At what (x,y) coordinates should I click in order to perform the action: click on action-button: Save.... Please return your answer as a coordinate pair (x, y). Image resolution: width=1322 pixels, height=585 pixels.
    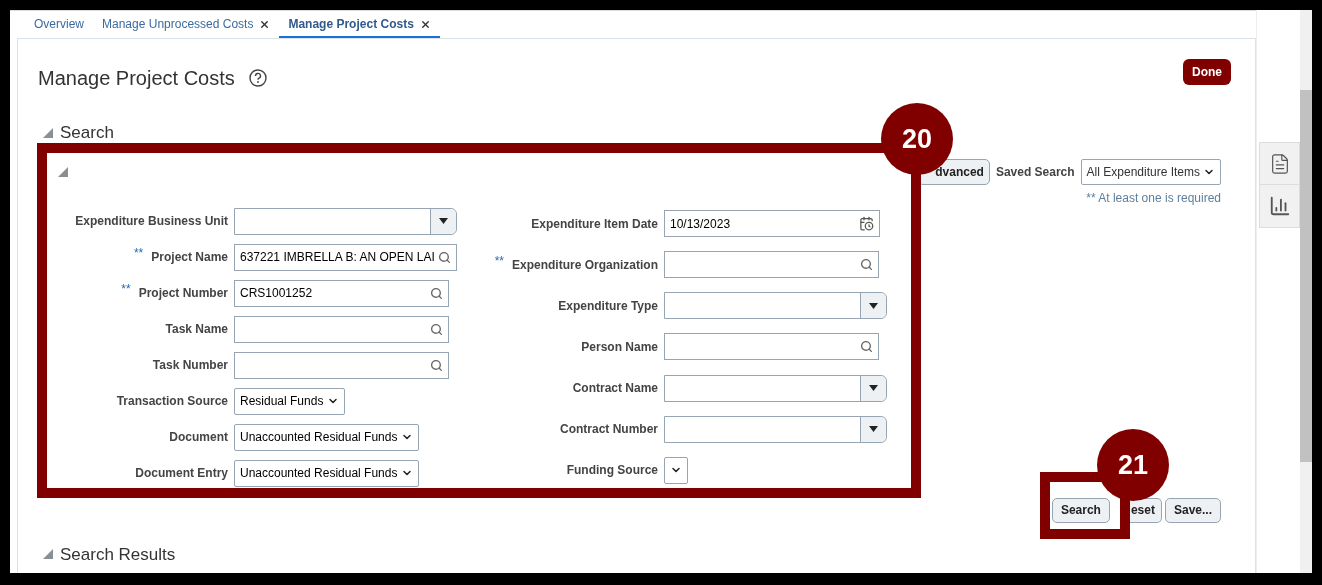
    Looking at the image, I should click on (1192, 510).